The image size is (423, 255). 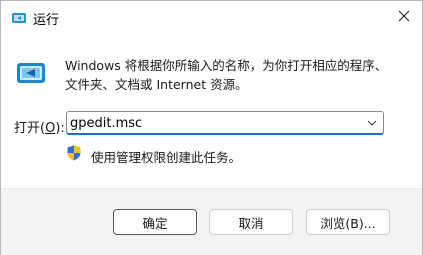 What do you see at coordinates (60, 128) in the screenshot?
I see `open-label-suffix: ):` at bounding box center [60, 128].